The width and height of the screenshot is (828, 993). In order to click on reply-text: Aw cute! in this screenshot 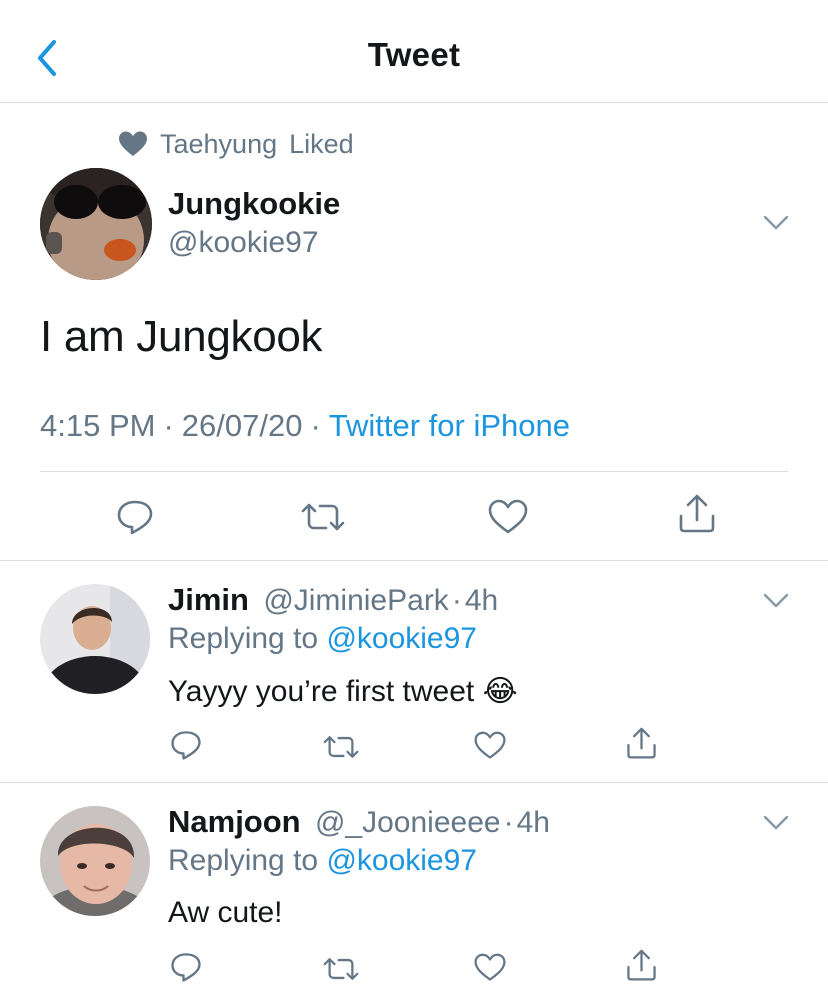, I will do `click(225, 912)`.